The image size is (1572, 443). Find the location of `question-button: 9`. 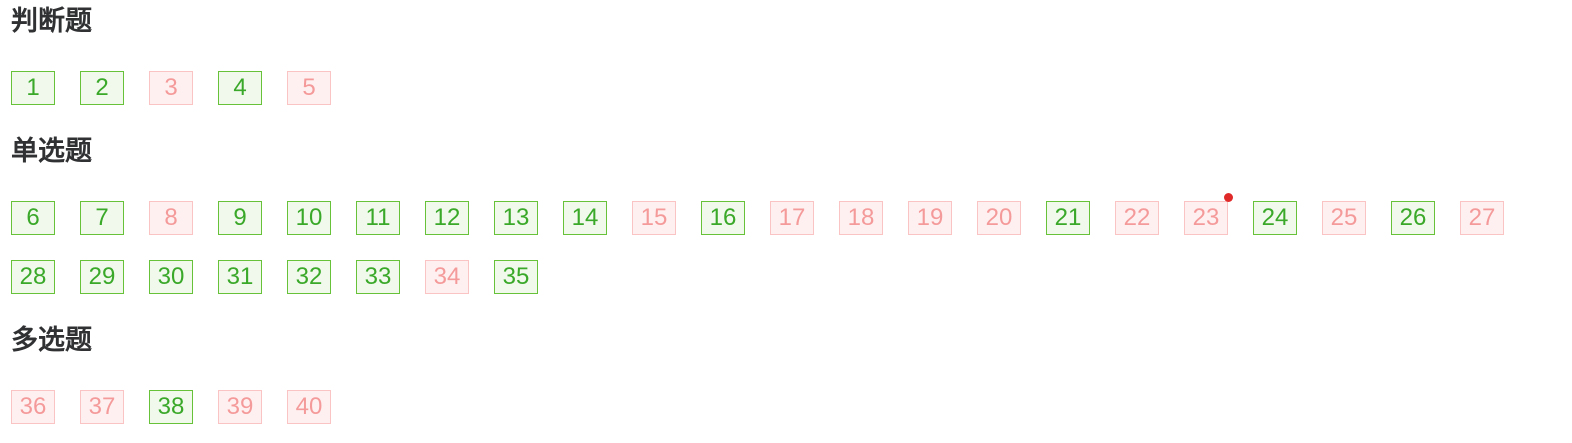

question-button: 9 is located at coordinates (240, 218).